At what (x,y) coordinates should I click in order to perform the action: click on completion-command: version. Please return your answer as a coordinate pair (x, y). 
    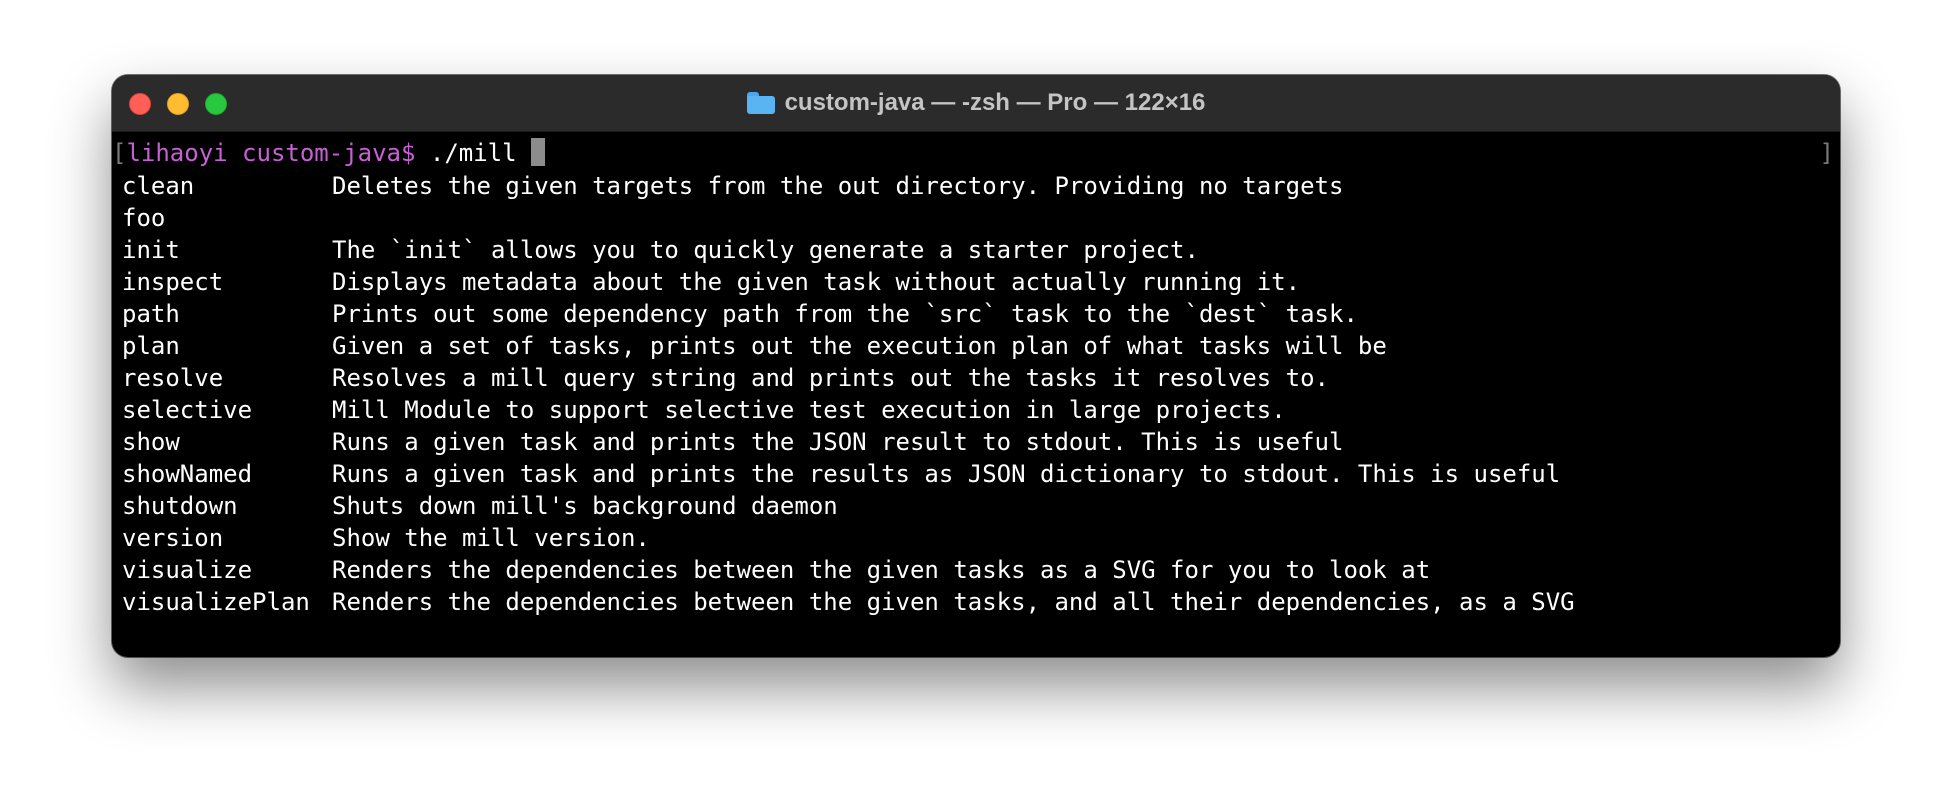
    Looking at the image, I should click on (173, 538).